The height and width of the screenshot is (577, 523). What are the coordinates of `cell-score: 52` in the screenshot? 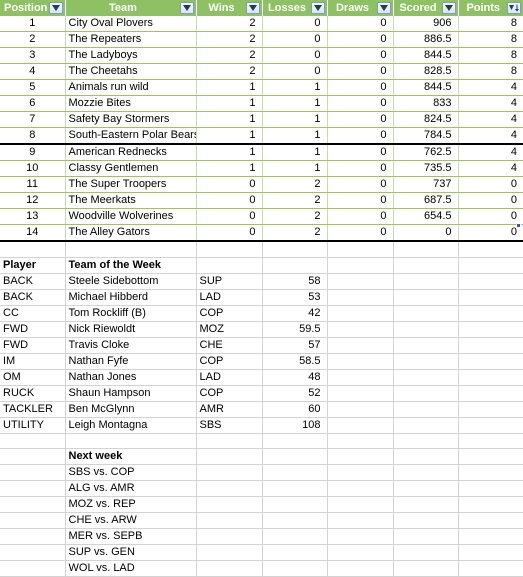 It's located at (295, 393).